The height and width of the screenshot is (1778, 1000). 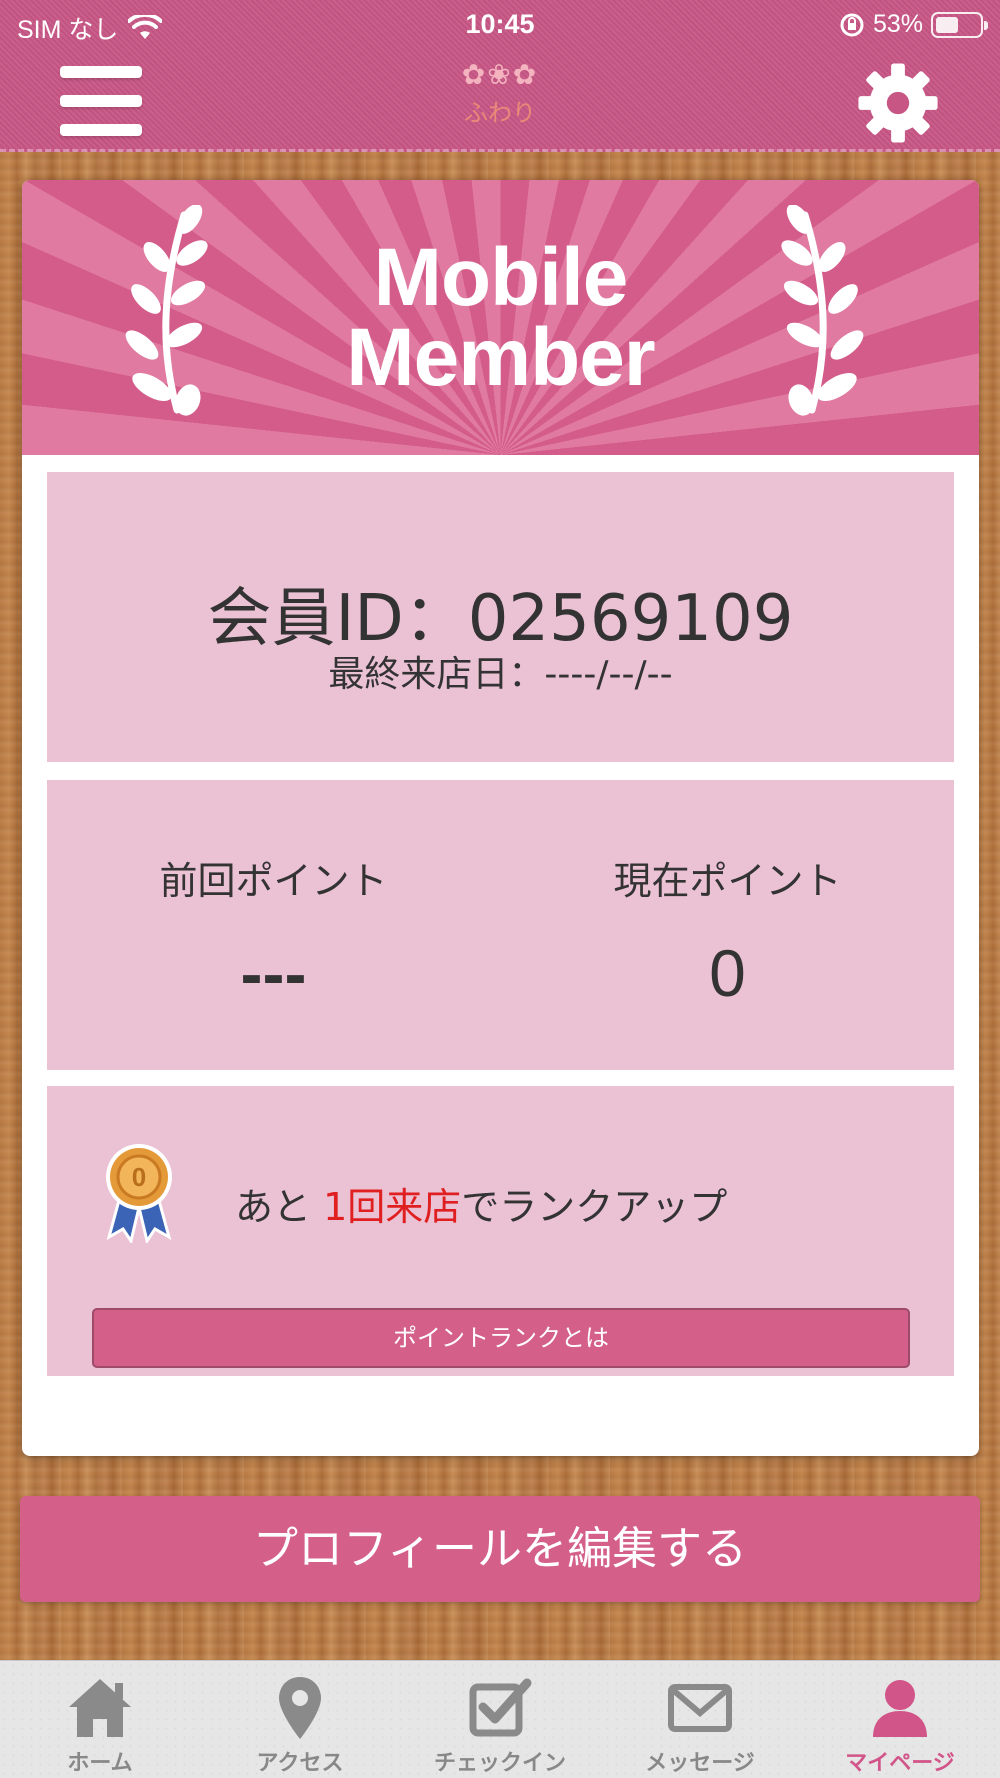 What do you see at coordinates (898, 103) in the screenshot?
I see `gear-icon` at bounding box center [898, 103].